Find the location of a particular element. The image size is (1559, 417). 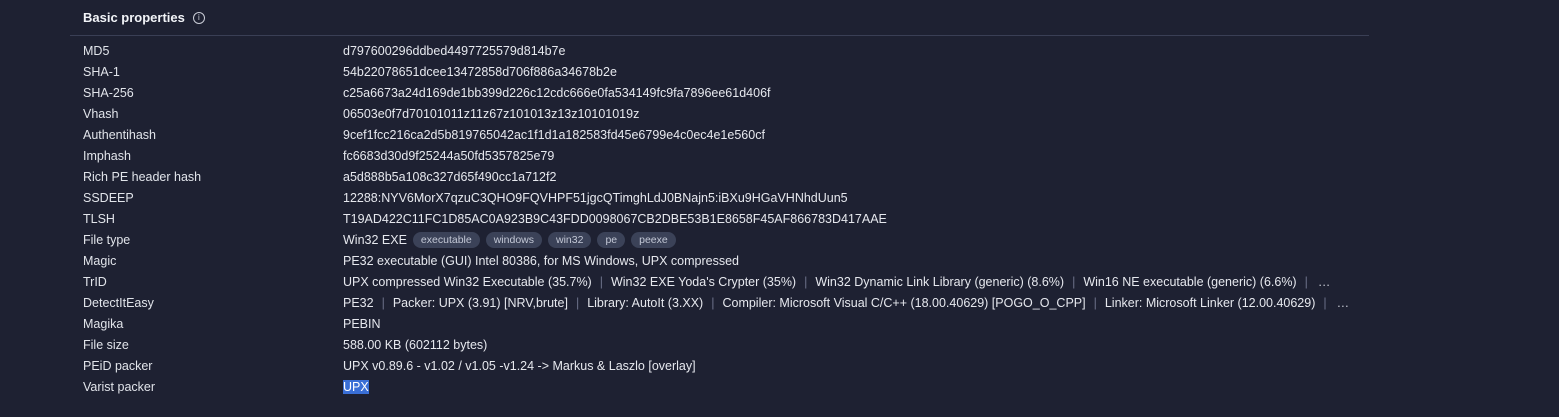

value-text: a5d888b5a108c327d65f490cc1a712f2 is located at coordinates (450, 176).